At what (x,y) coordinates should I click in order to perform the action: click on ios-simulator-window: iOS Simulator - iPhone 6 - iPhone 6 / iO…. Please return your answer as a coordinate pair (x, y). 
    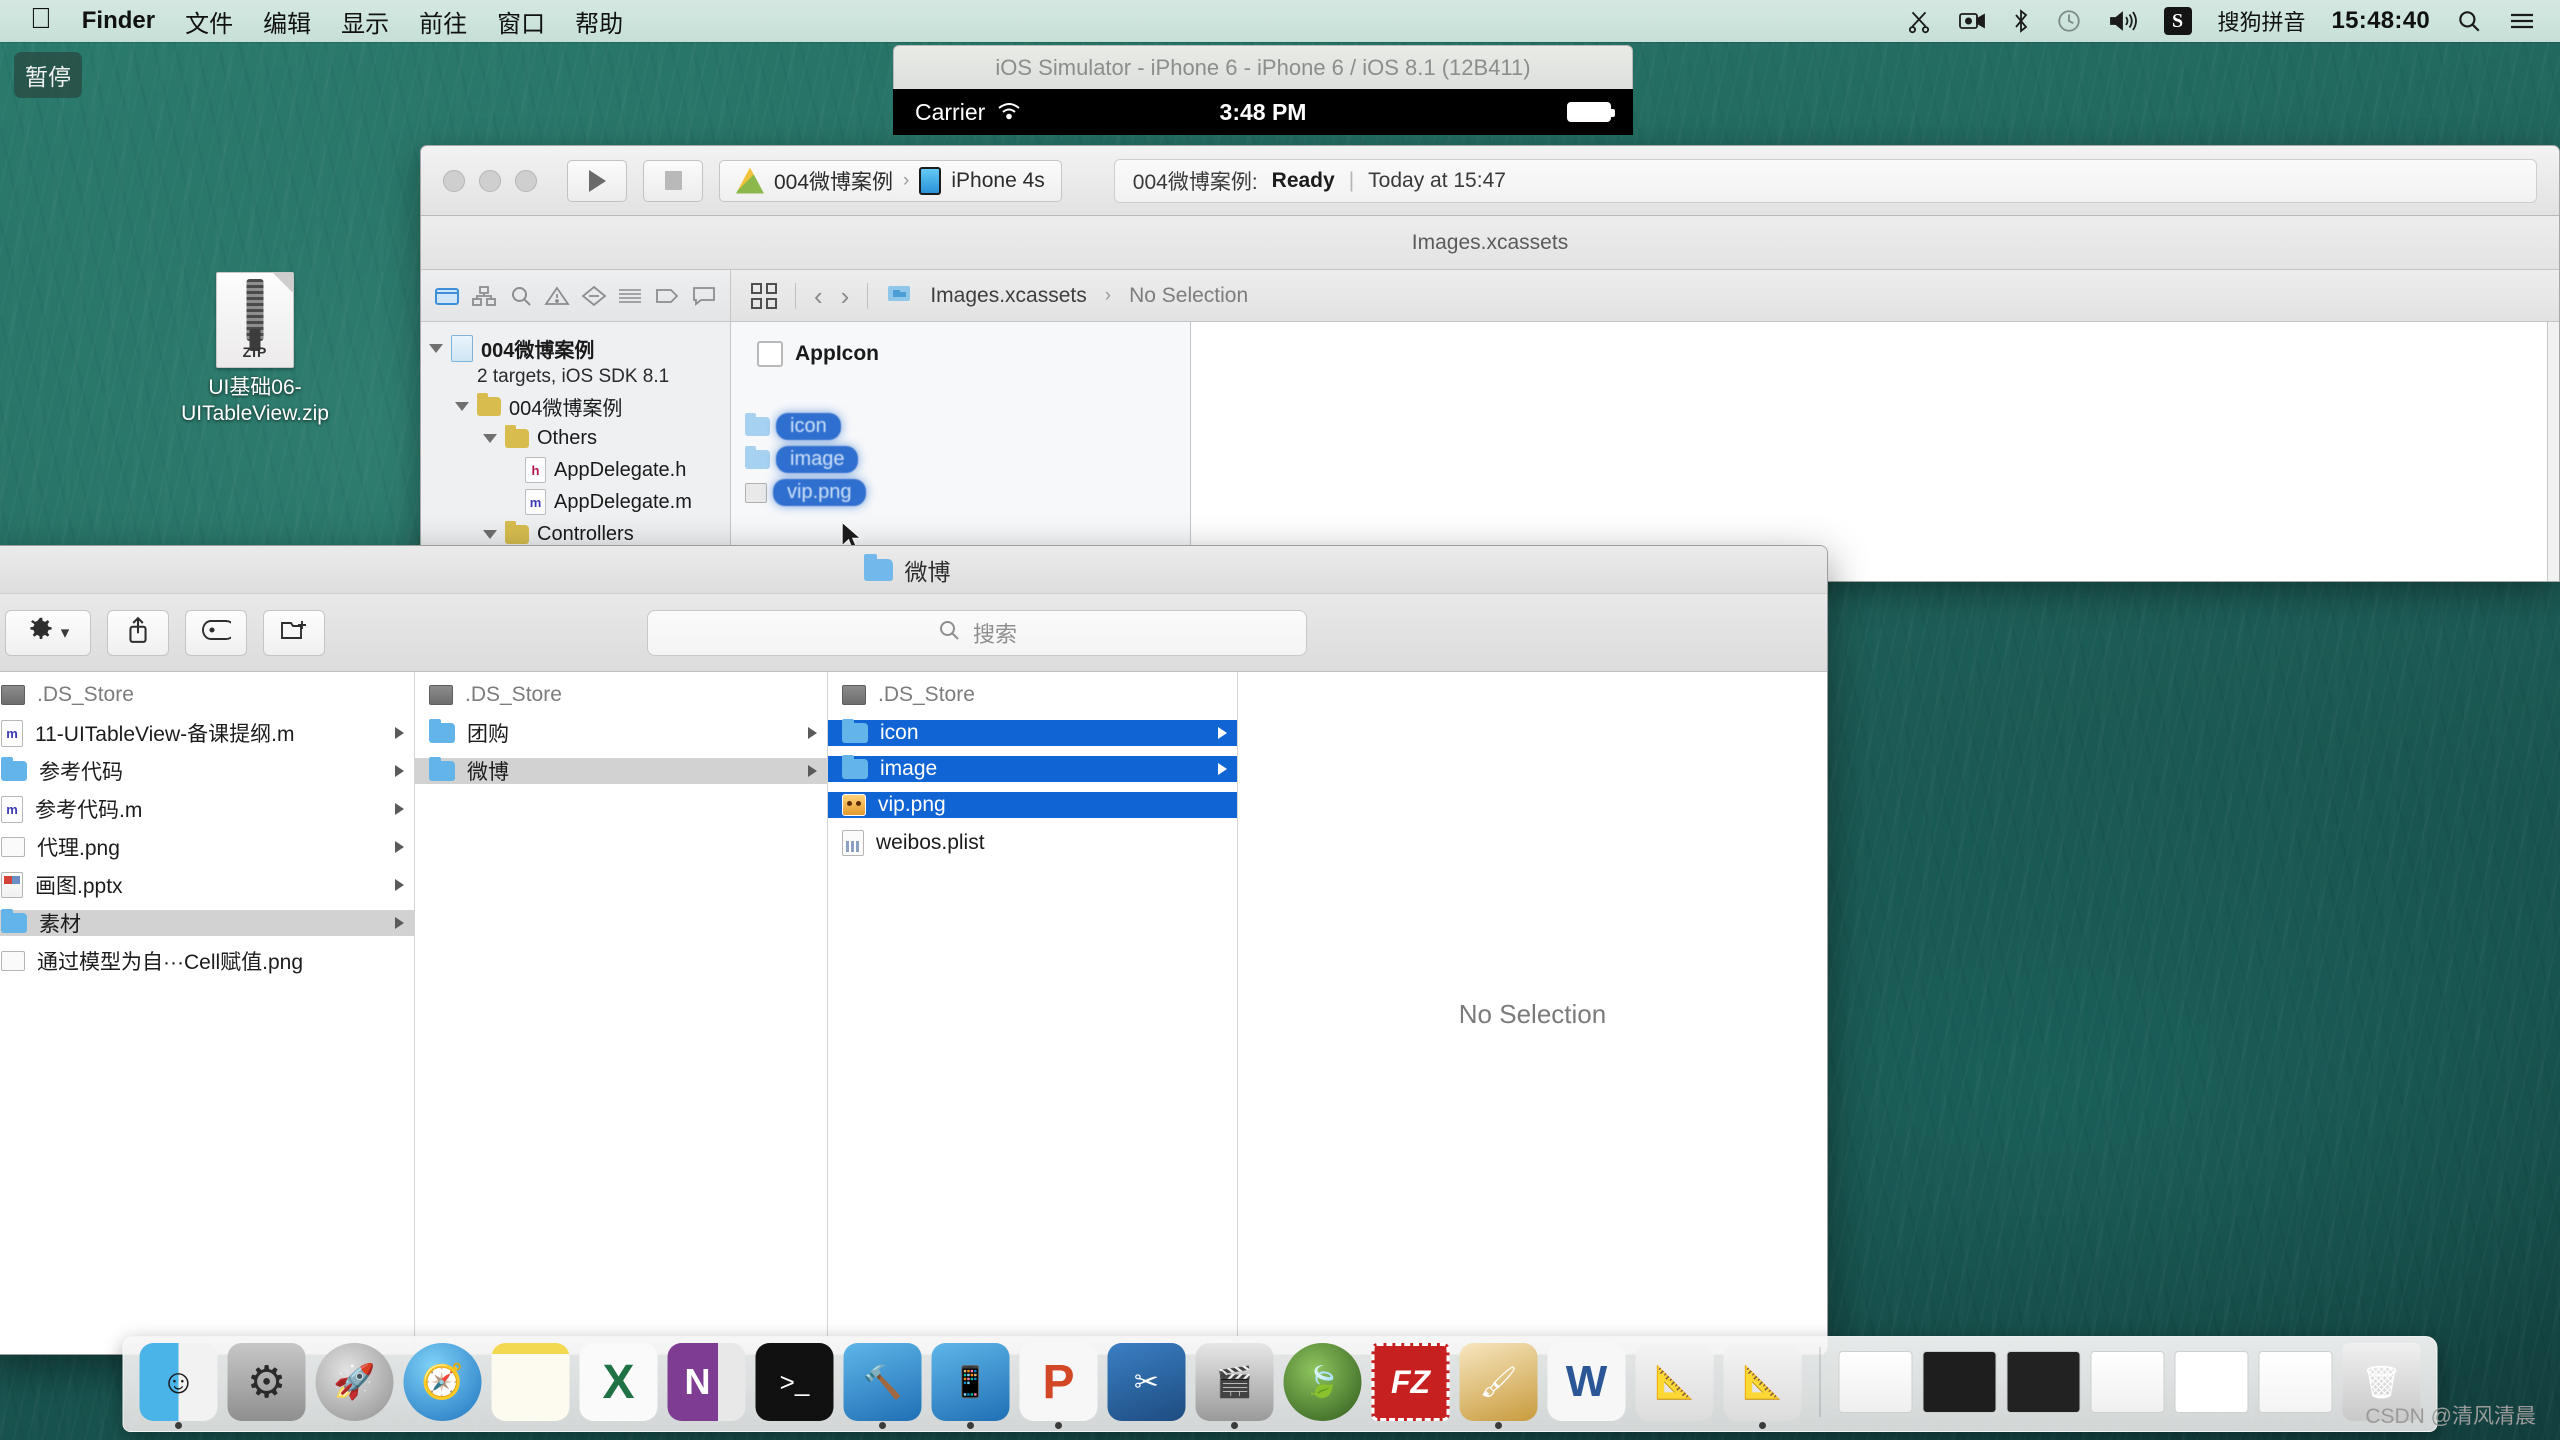
    Looking at the image, I should click on (1263, 90).